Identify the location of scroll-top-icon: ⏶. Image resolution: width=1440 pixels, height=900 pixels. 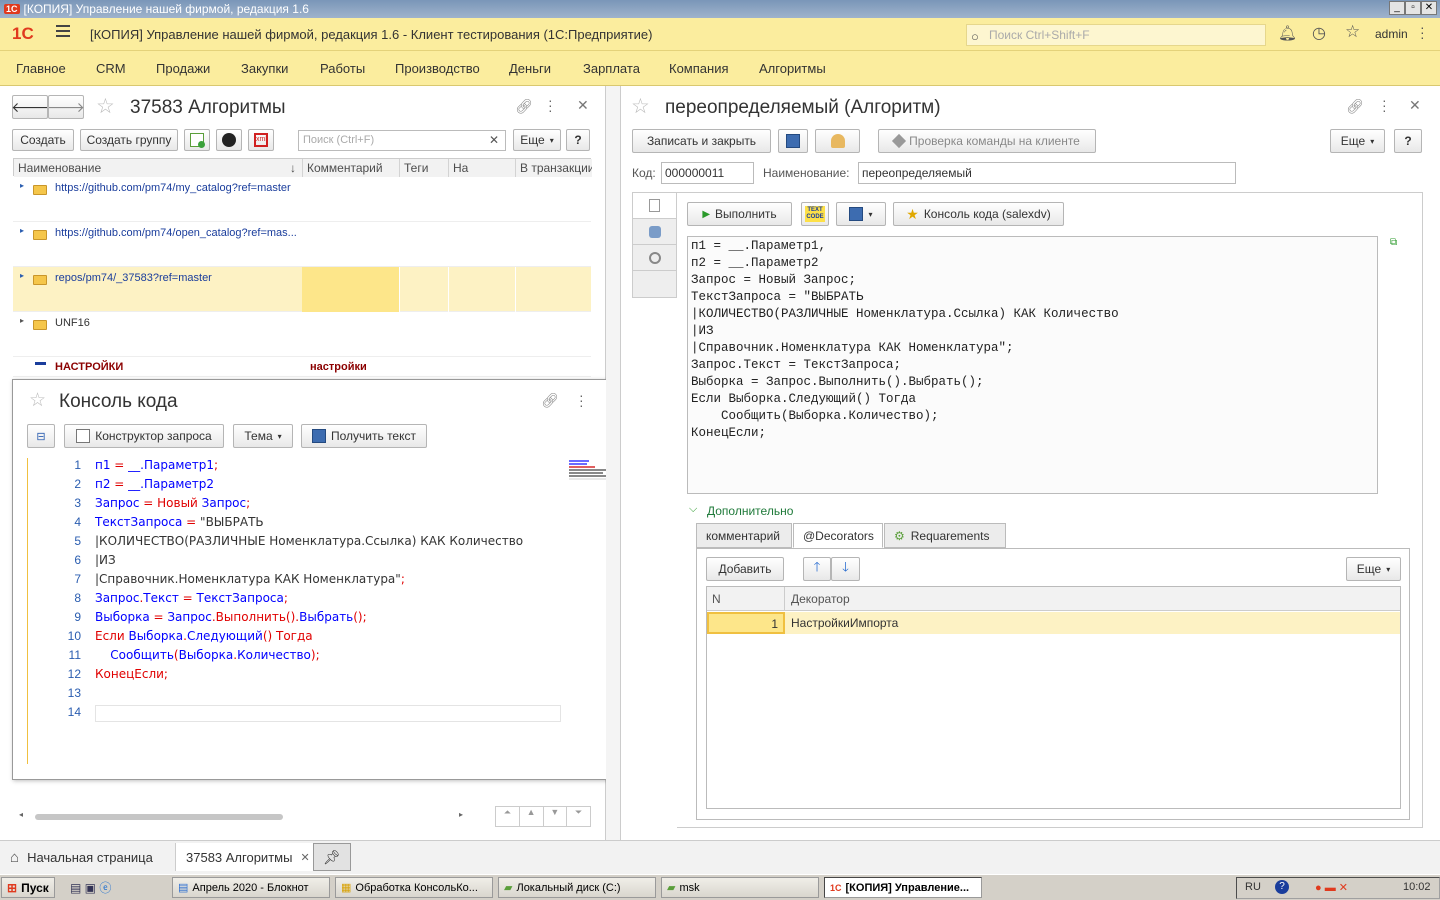
(508, 816).